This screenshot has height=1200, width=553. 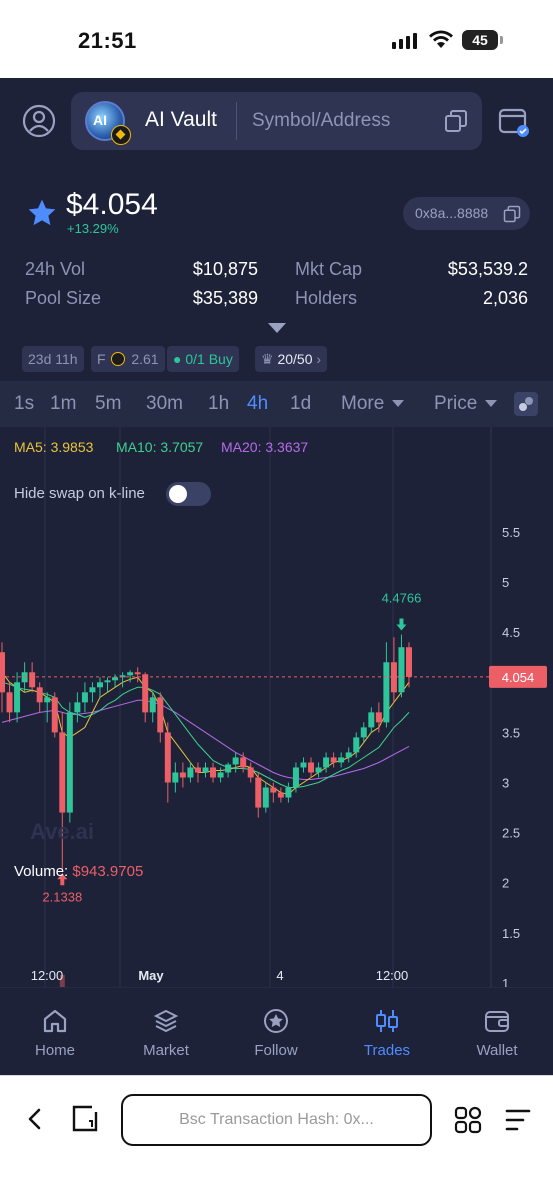 I want to click on ave-watermark: Ave.ai, so click(x=62, y=831).